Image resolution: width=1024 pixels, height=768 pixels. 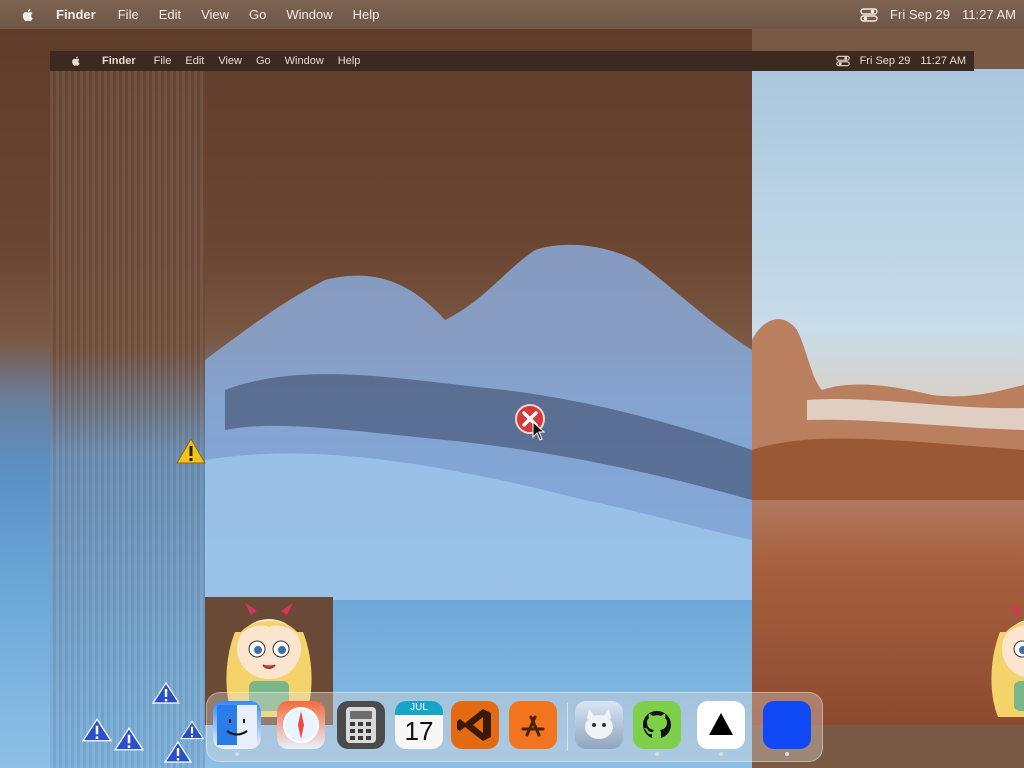 I want to click on menubar-date: Fri Sep 29, so click(x=920, y=14).